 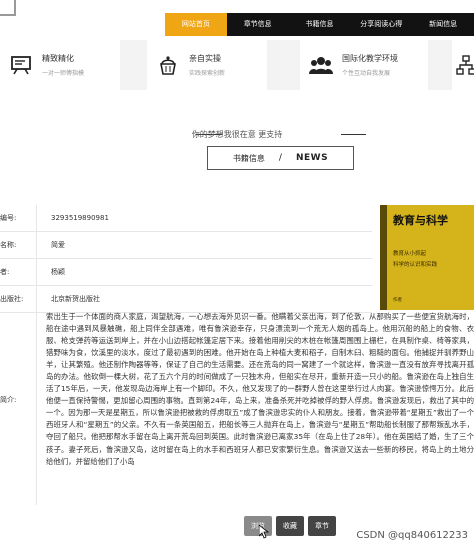 What do you see at coordinates (75, 299) in the screenshot?
I see `field-value: 北京新贺出版社` at bounding box center [75, 299].